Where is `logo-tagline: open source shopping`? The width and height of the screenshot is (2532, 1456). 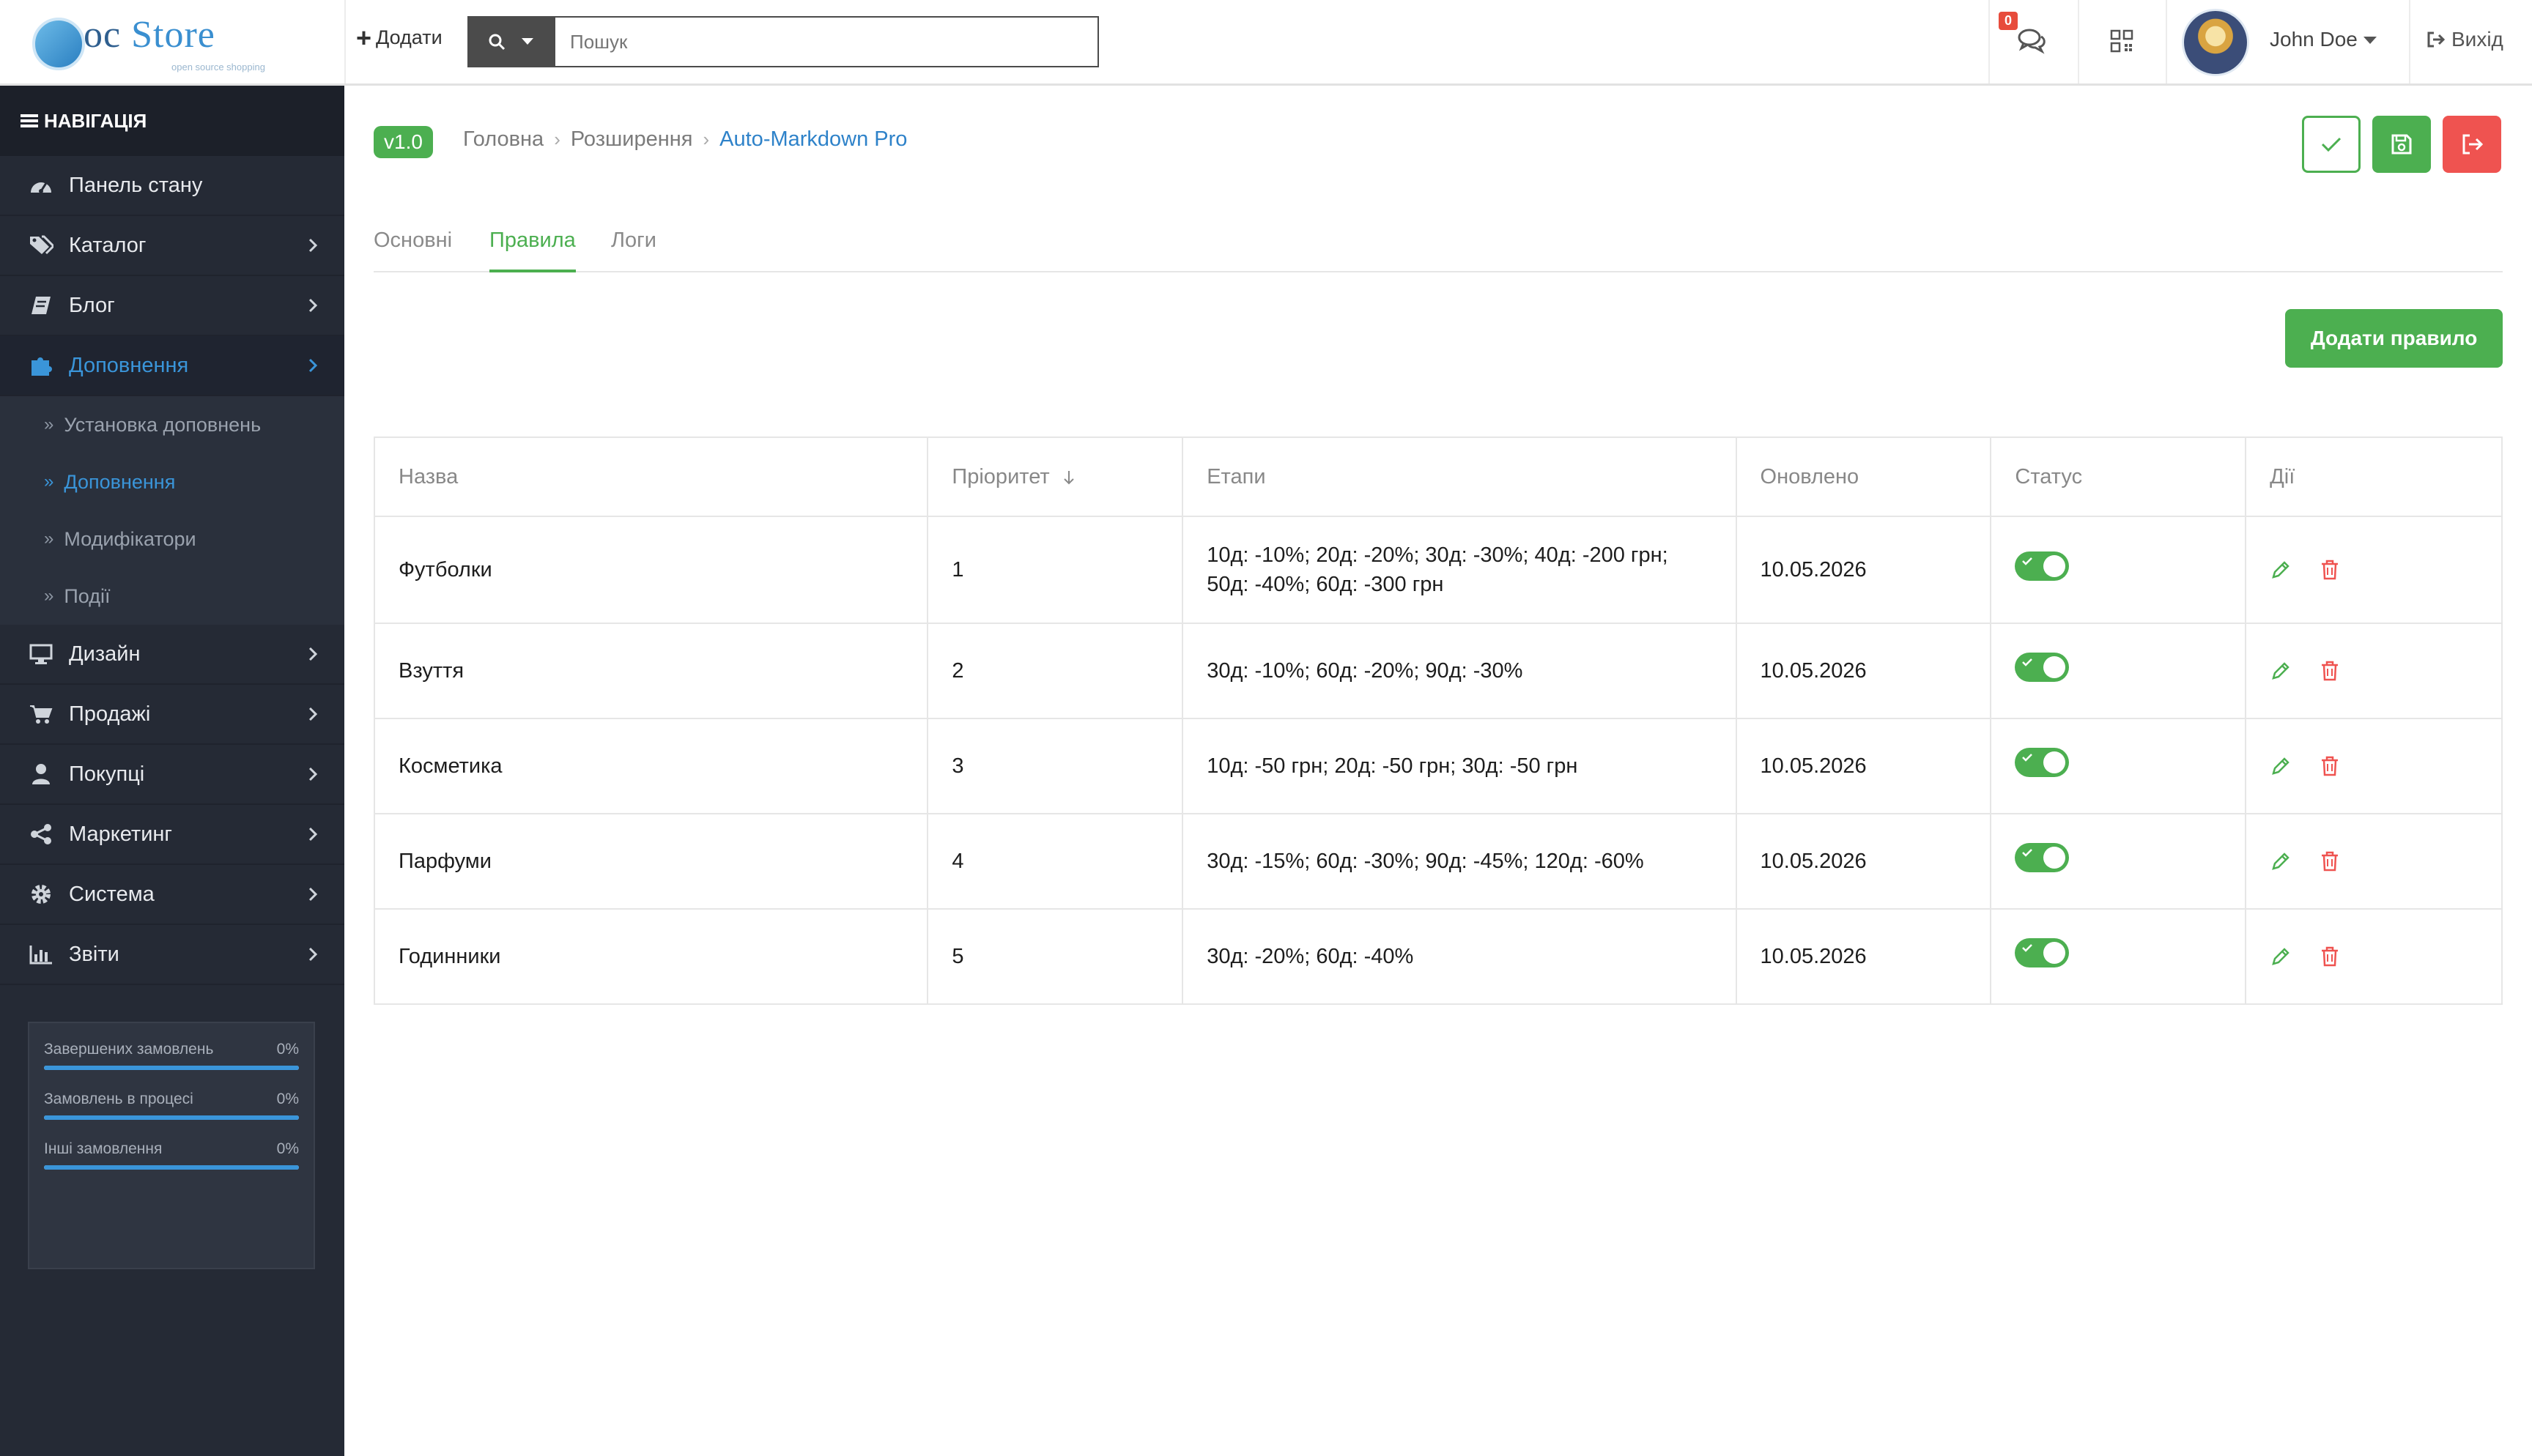
logo-tagline: open source shopping is located at coordinates (218, 68).